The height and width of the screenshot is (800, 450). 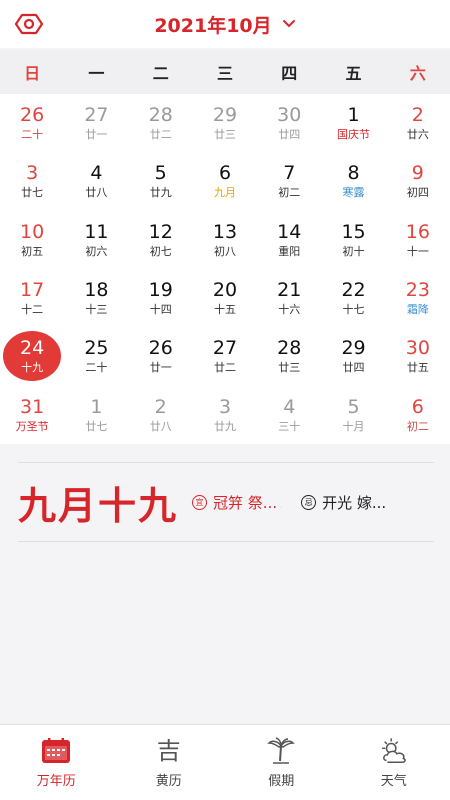 I want to click on calendar-day: 20 十五, so click(x=225, y=298).